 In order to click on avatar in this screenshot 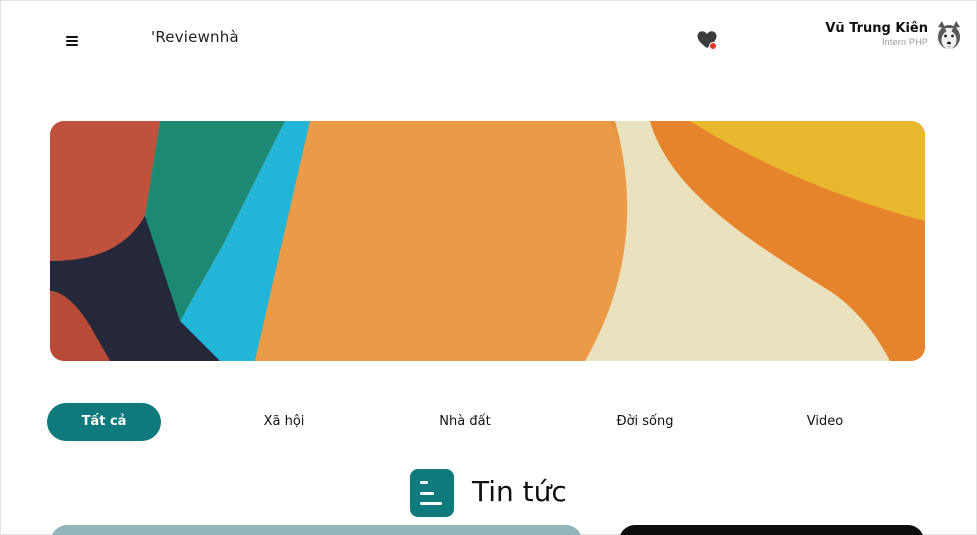, I will do `click(949, 37)`.